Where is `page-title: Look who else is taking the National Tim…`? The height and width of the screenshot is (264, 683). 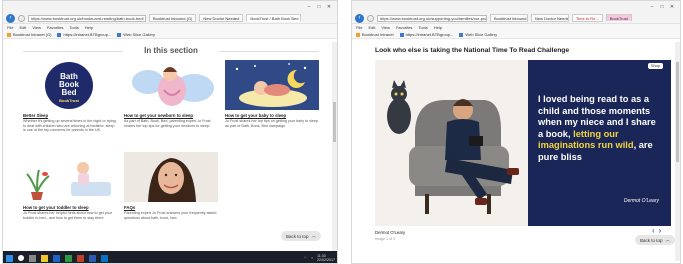 page-title: Look who else is taking the National Tim… is located at coordinates (472, 50).